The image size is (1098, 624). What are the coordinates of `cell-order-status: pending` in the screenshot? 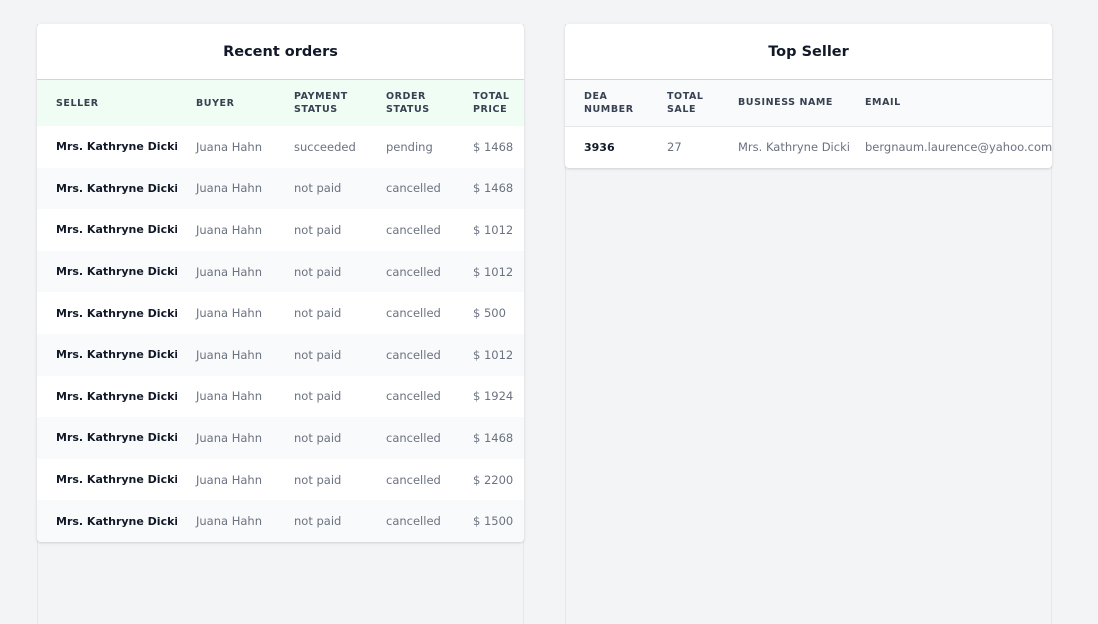 It's located at (409, 146).